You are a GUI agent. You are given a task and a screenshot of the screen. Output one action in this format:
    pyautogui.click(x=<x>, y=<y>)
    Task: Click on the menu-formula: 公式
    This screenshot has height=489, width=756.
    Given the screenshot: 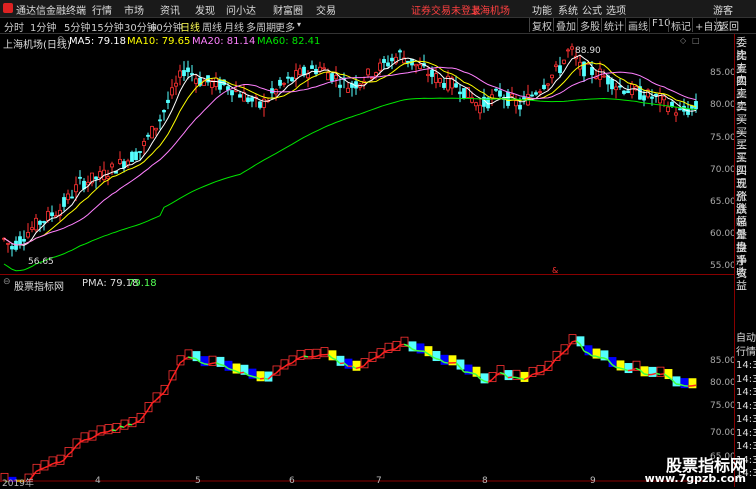 What is the action you would take?
    pyautogui.click(x=592, y=9)
    